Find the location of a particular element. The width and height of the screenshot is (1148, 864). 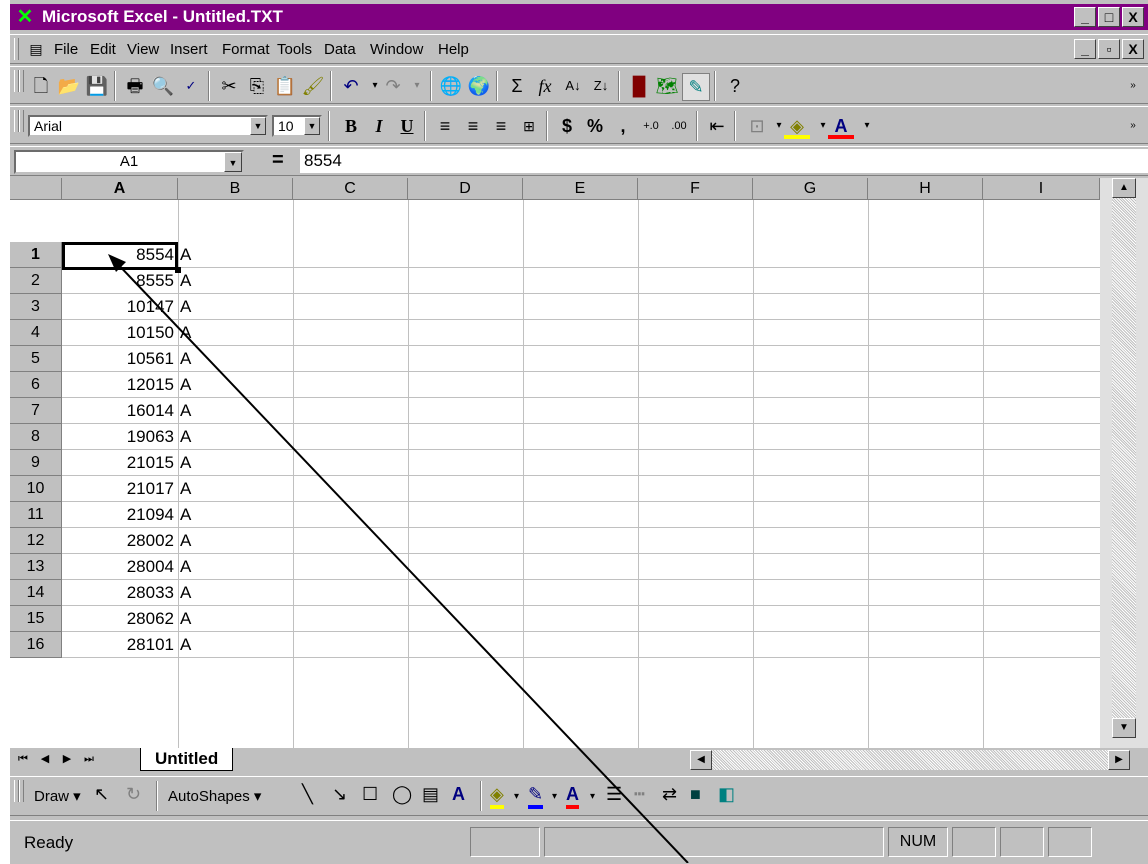

arrow-style-icon: ⇄ is located at coordinates (669, 794).